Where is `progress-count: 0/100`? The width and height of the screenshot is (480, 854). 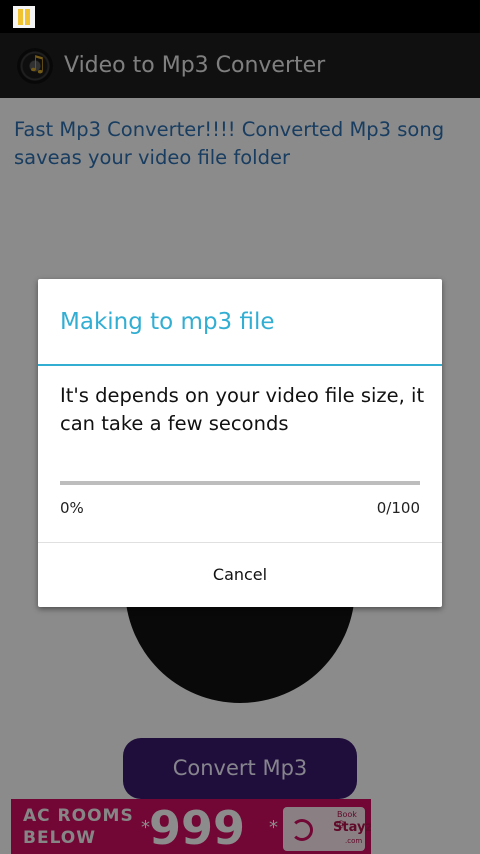
progress-count: 0/100 is located at coordinates (398, 508).